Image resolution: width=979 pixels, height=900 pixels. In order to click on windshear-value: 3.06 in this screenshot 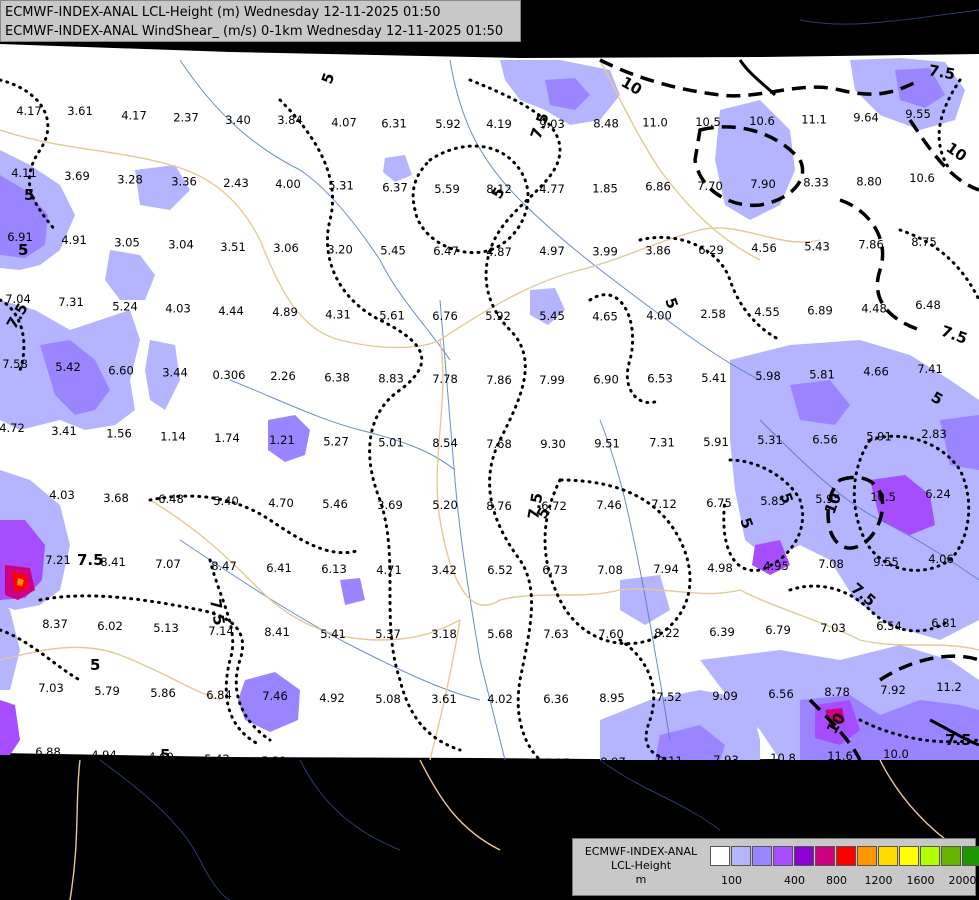, I will do `click(286, 248)`.